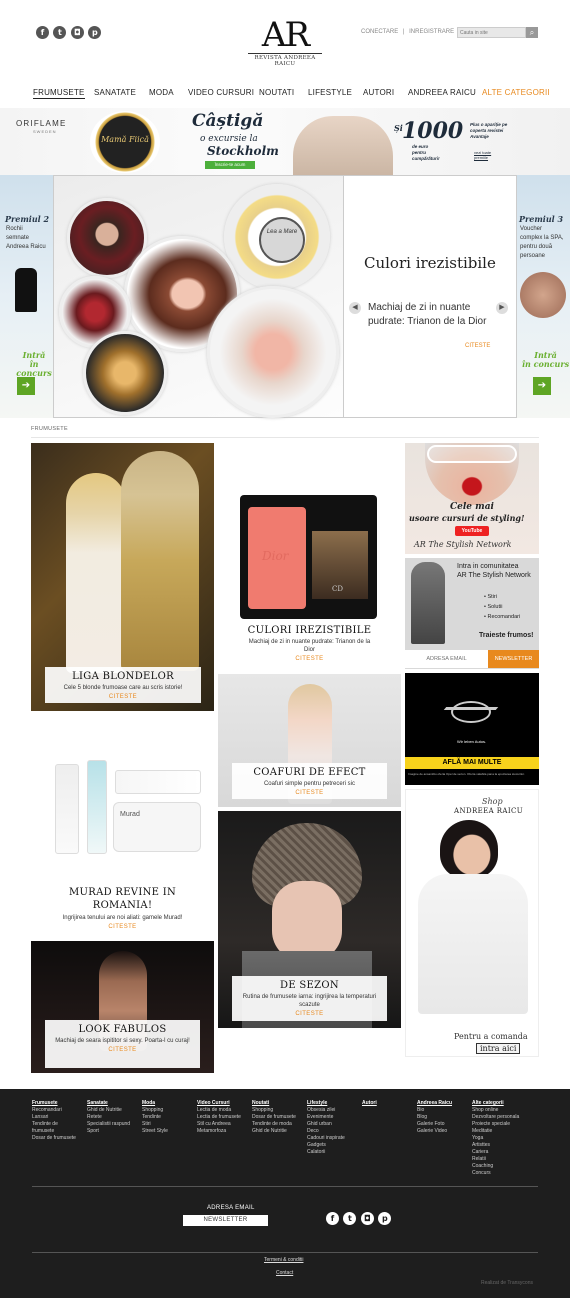 The image size is (570, 1298). I want to click on footer-link: Meditatie, so click(495, 1131).